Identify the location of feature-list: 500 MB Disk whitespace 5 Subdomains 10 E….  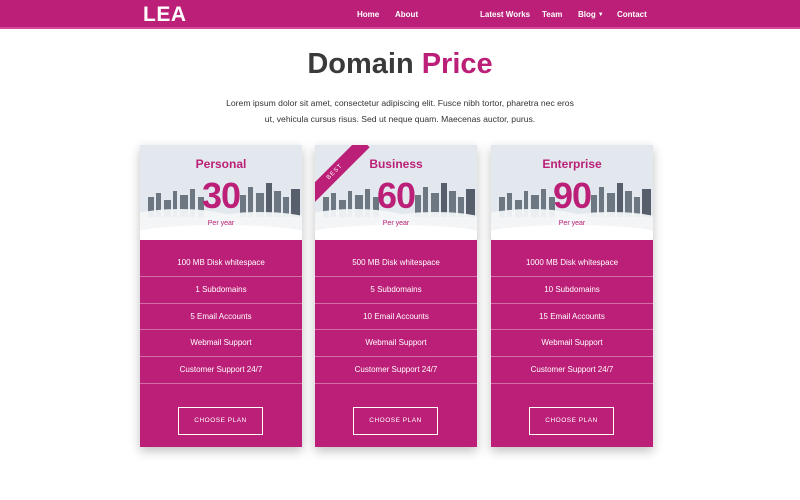
(396, 317).